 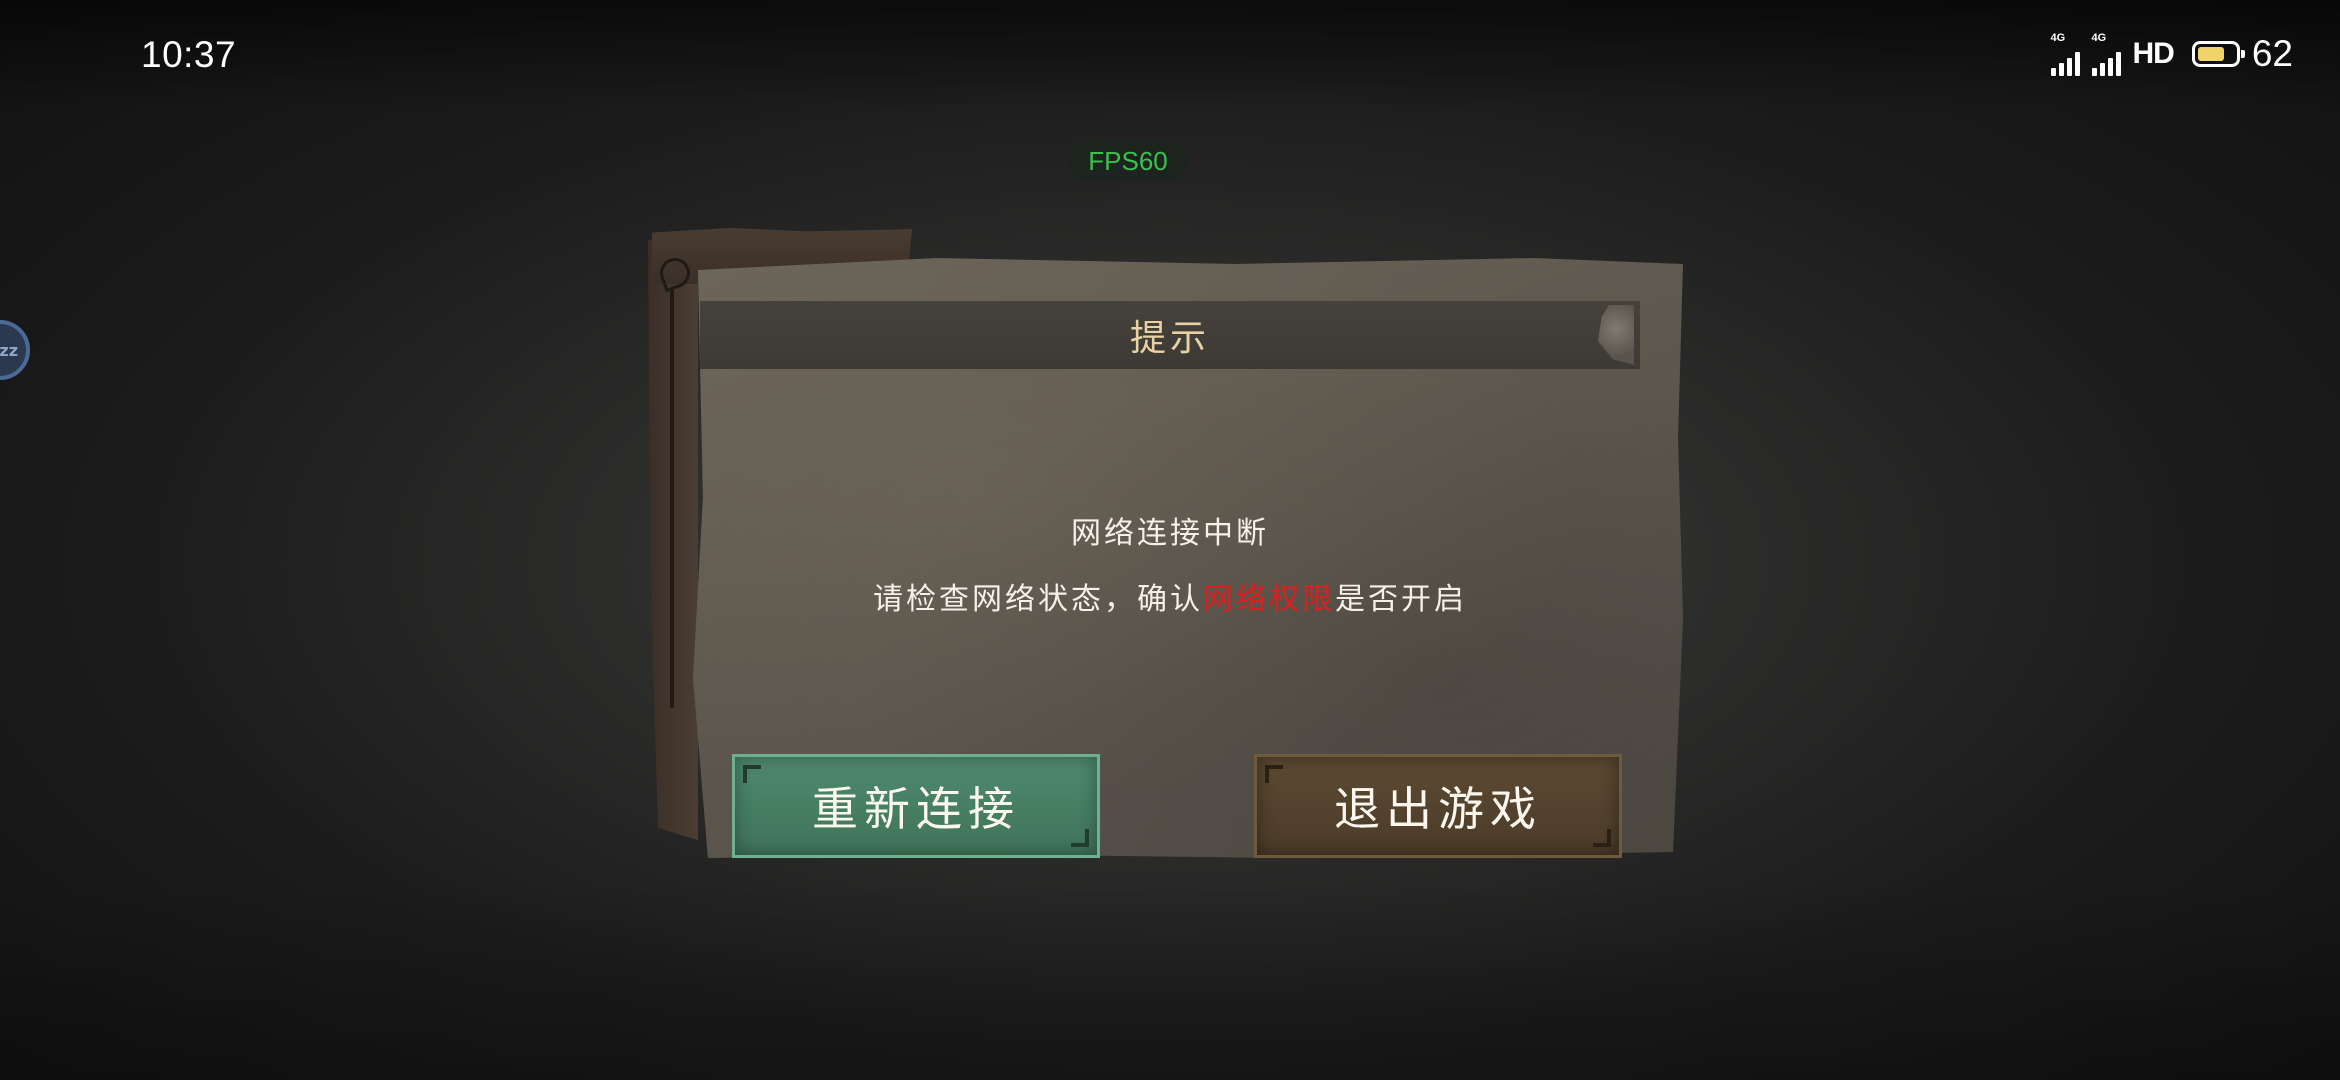 What do you see at coordinates (1401, 599) in the screenshot?
I see `message-line-2-suffix: 是否开启` at bounding box center [1401, 599].